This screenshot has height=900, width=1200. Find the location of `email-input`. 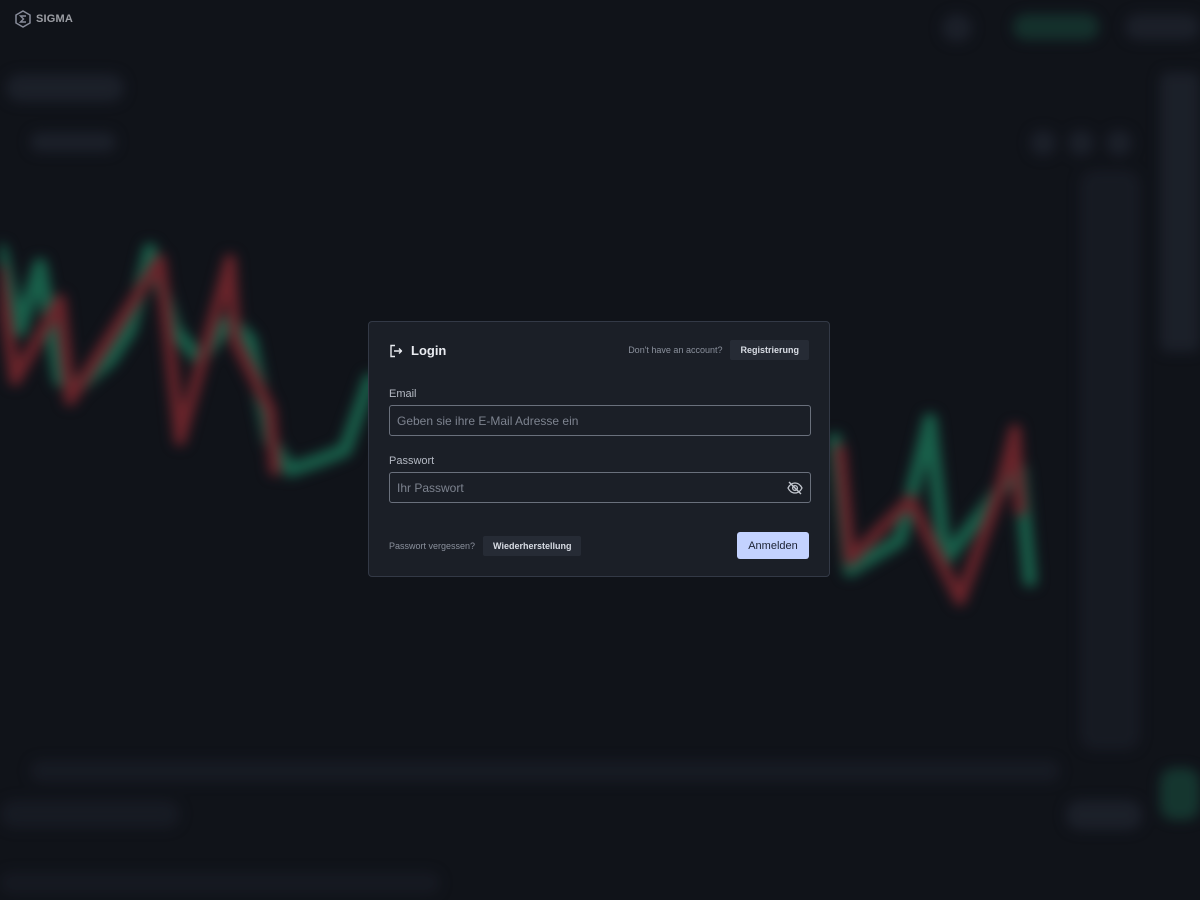

email-input is located at coordinates (600, 420).